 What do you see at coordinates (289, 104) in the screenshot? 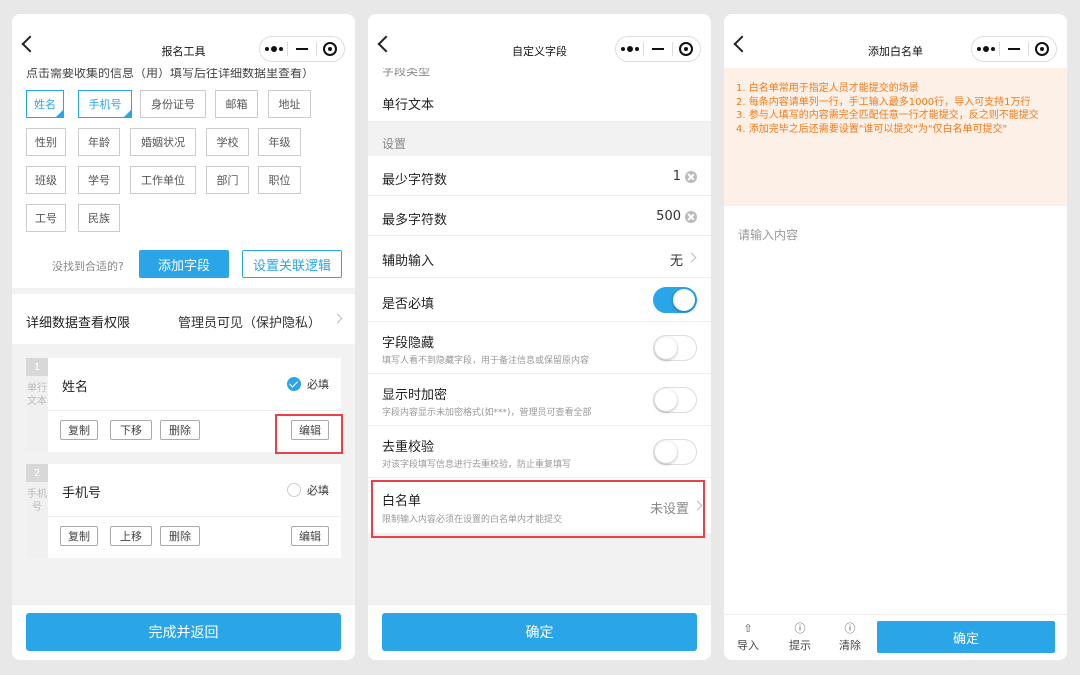
I see `chip-address: 地址` at bounding box center [289, 104].